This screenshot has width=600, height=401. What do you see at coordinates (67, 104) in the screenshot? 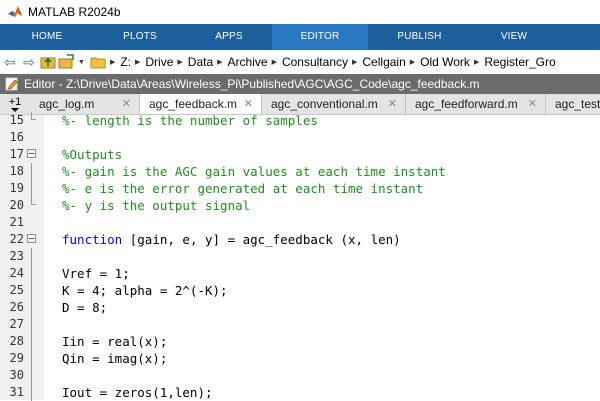
I see `file-tab-label: agc_log.m` at bounding box center [67, 104].